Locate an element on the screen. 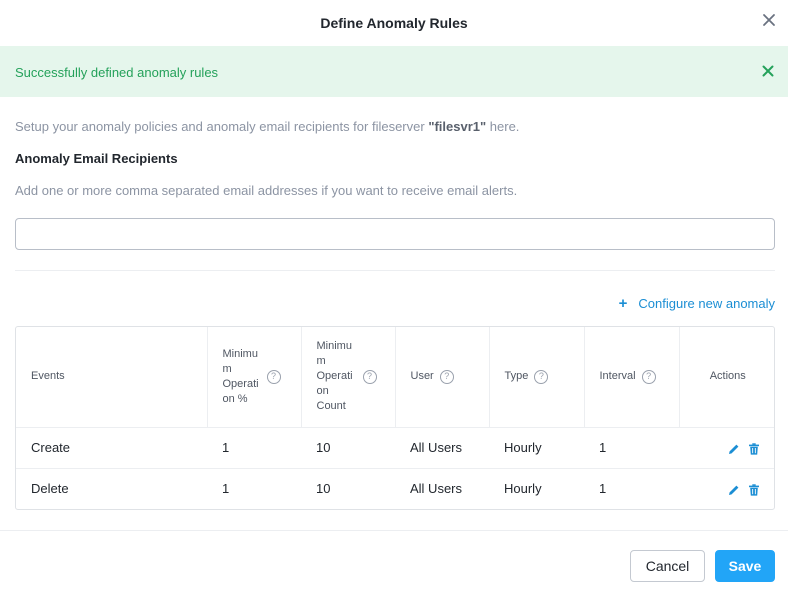 Image resolution: width=788 pixels, height=595 pixels. column-header-user: User? is located at coordinates (442, 377).